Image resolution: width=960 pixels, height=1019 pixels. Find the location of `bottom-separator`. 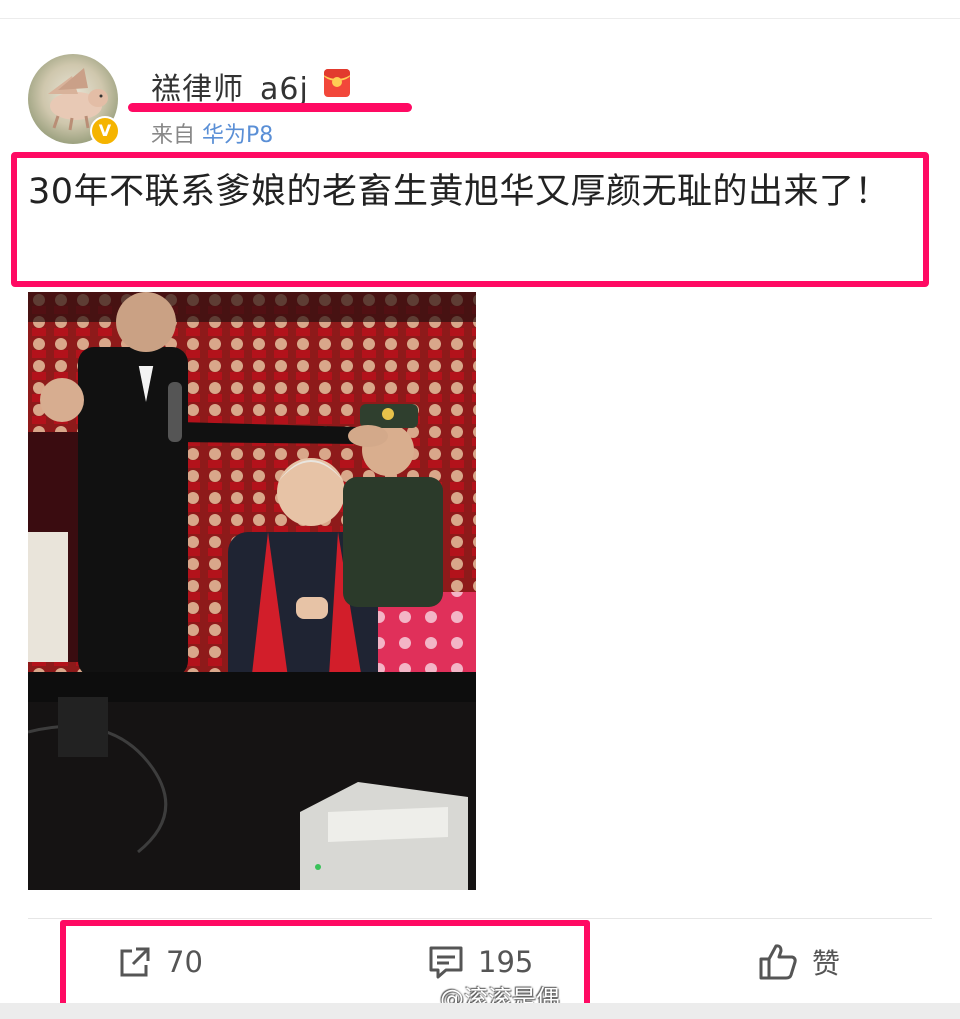

bottom-separator is located at coordinates (480, 1011).